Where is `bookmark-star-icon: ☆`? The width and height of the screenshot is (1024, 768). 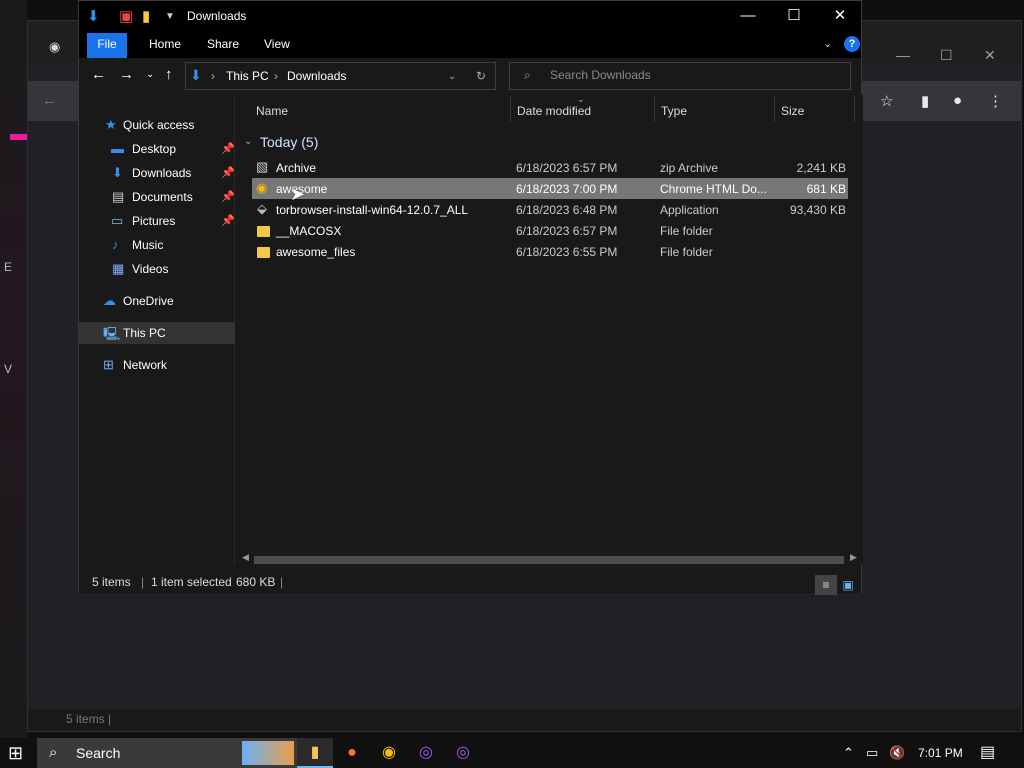 bookmark-star-icon: ☆ is located at coordinates (886, 101).